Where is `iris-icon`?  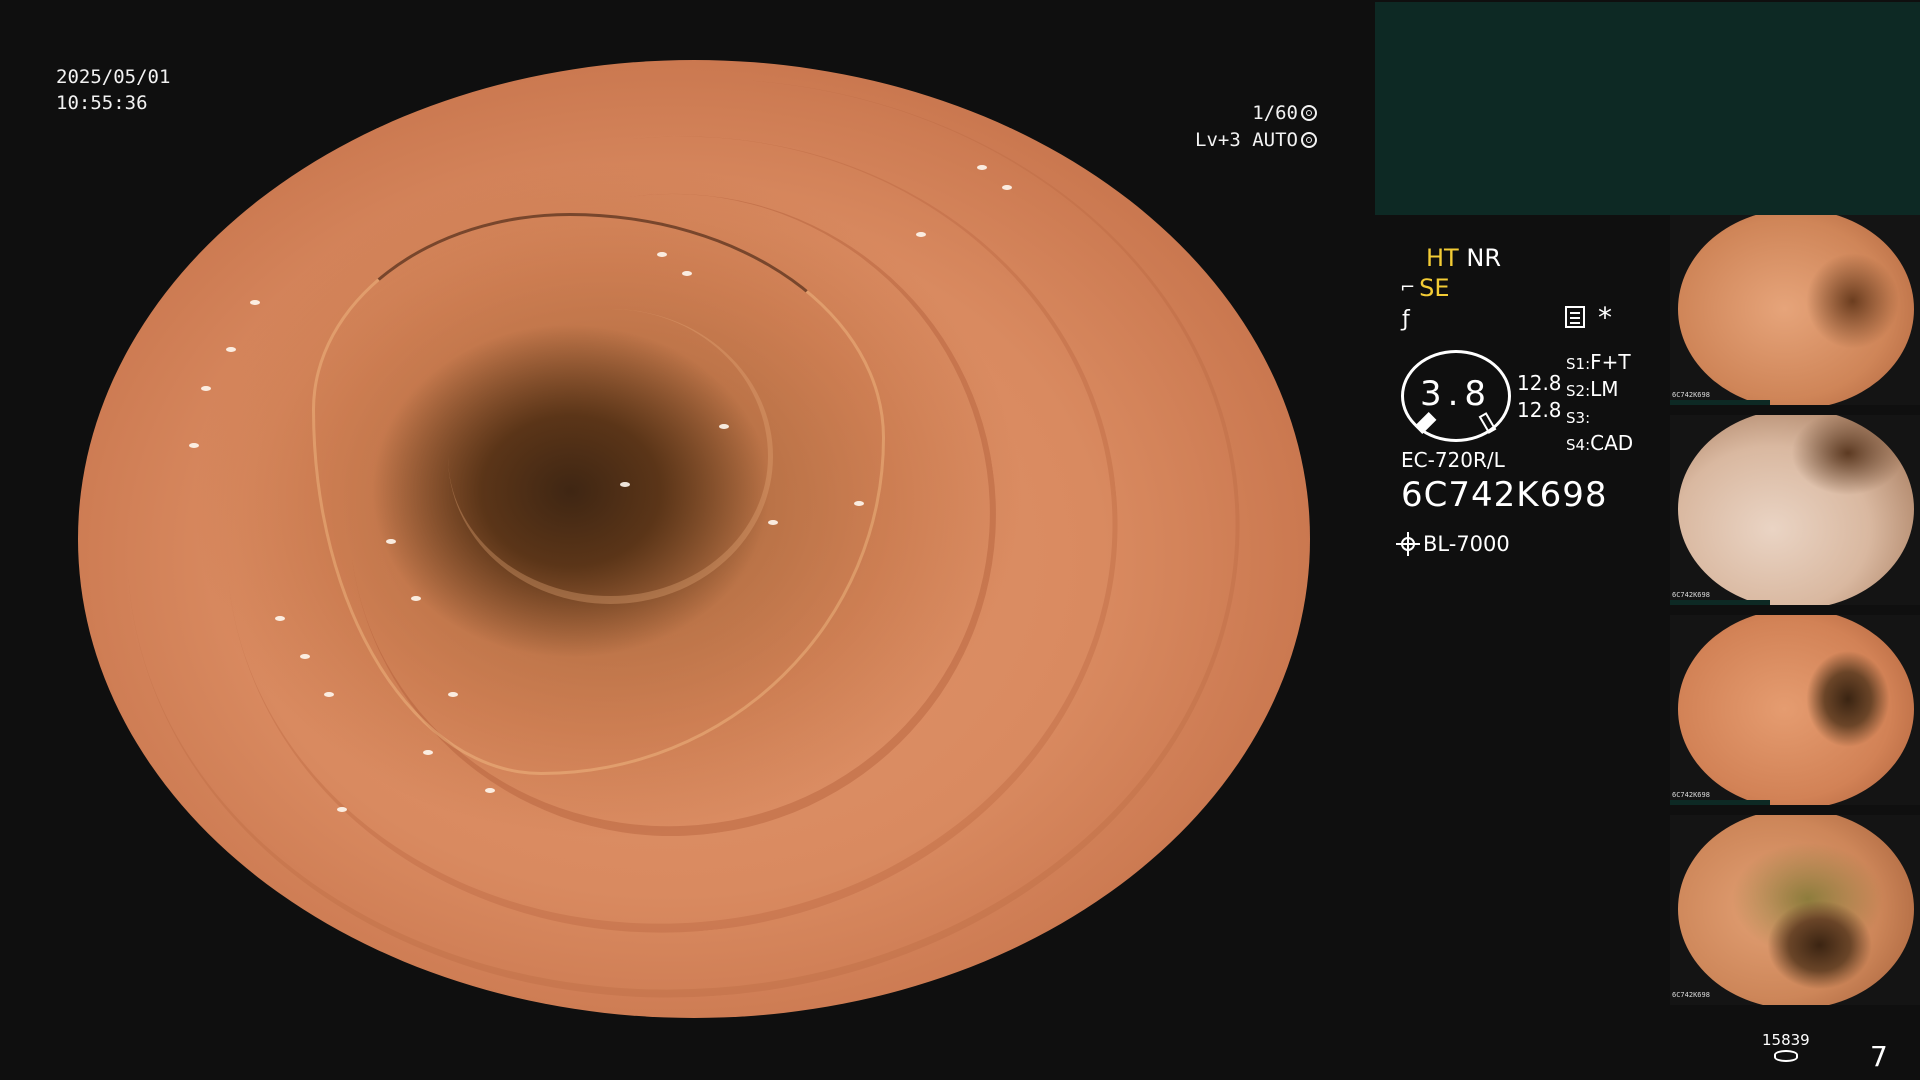 iris-icon is located at coordinates (1309, 140).